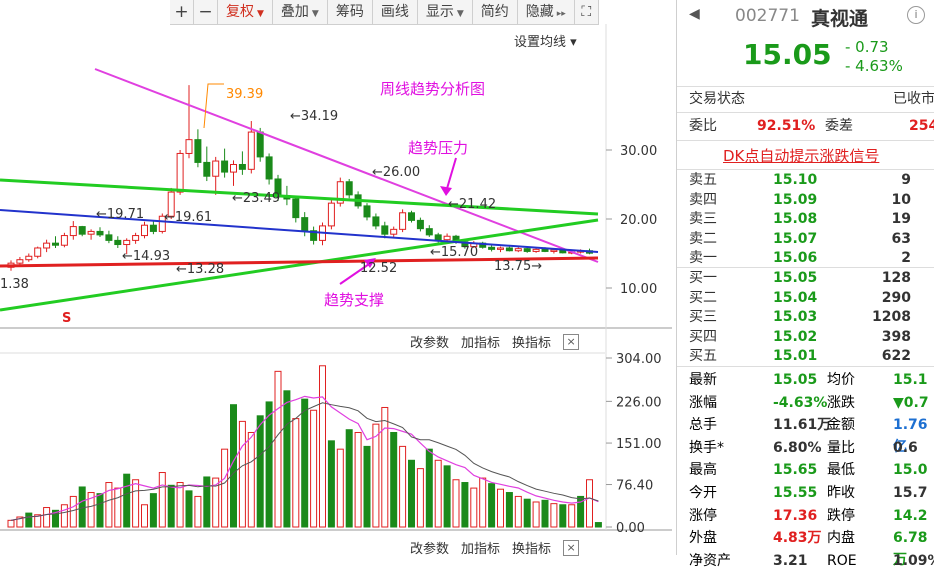 The height and width of the screenshot is (572, 934). Describe the element at coordinates (703, 238) in the screenshot. I see `level-name: 卖二` at that location.